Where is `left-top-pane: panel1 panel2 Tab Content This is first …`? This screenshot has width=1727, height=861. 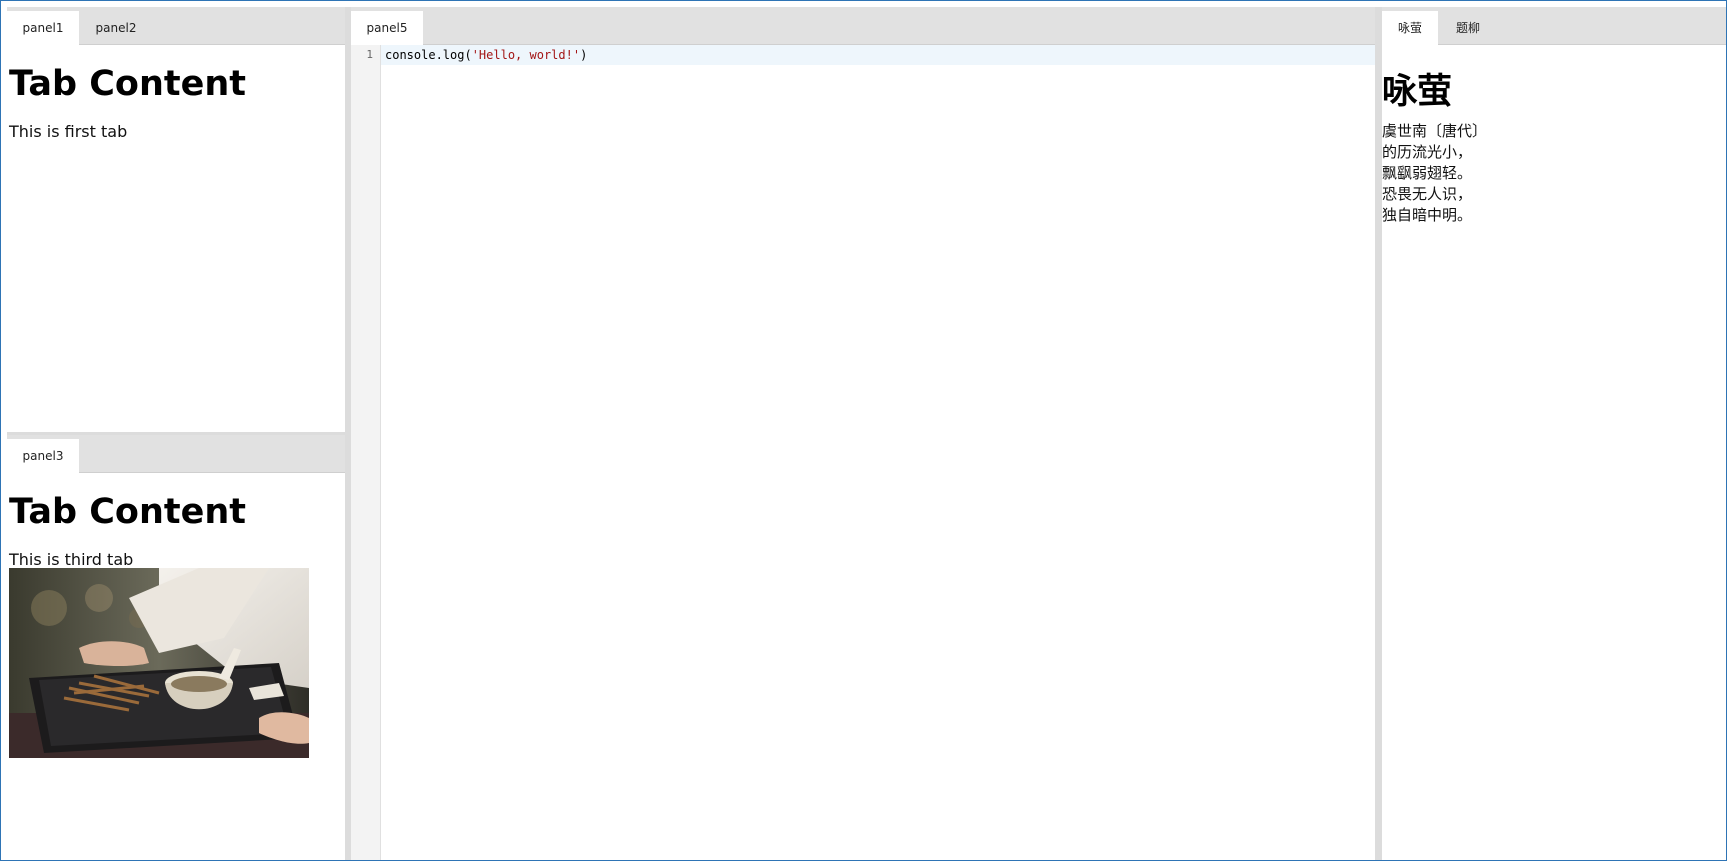 left-top-pane: panel1 panel2 Tab Content This is first … is located at coordinates (176, 219).